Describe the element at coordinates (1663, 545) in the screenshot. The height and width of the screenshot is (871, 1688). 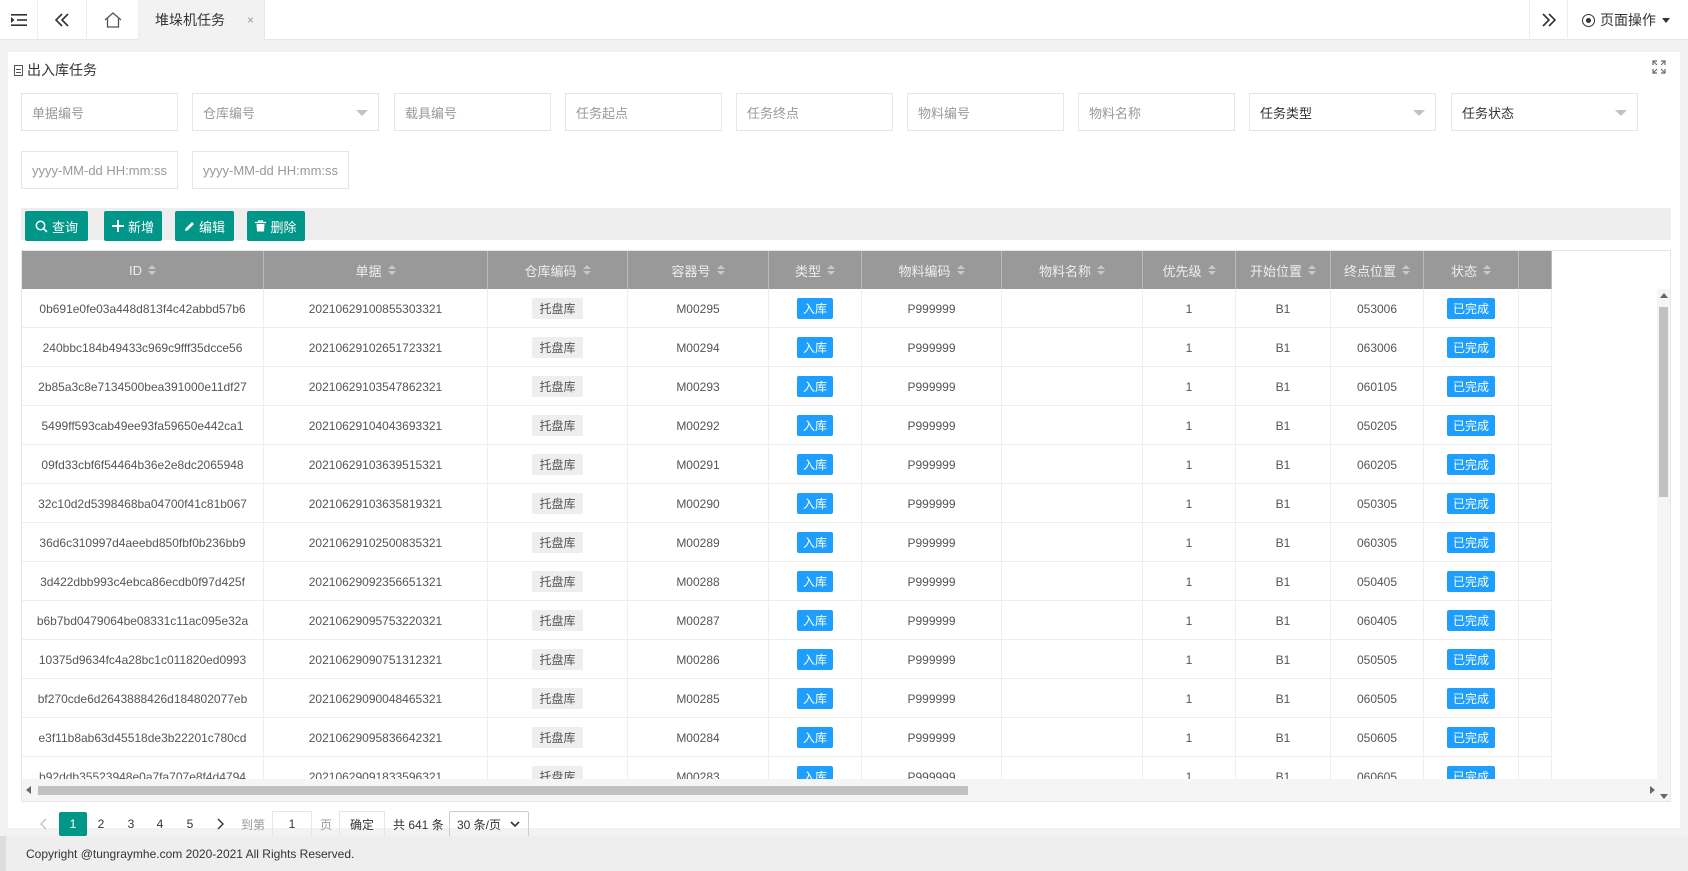
I see `vertical-scrollbar` at that location.